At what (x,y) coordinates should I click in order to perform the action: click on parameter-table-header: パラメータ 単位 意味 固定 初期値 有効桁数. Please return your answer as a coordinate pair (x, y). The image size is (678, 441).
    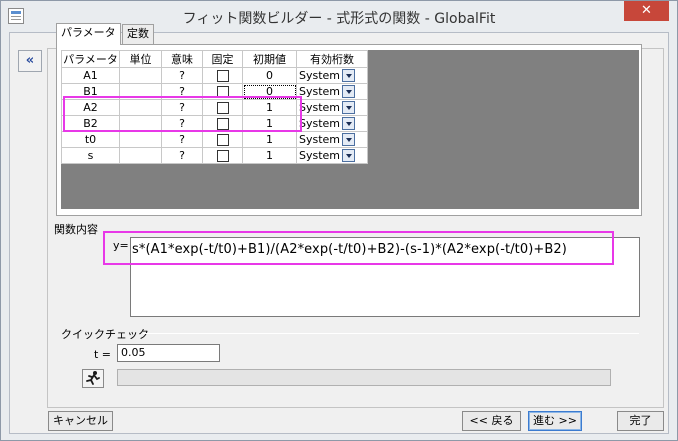
    Looking at the image, I should click on (214, 59).